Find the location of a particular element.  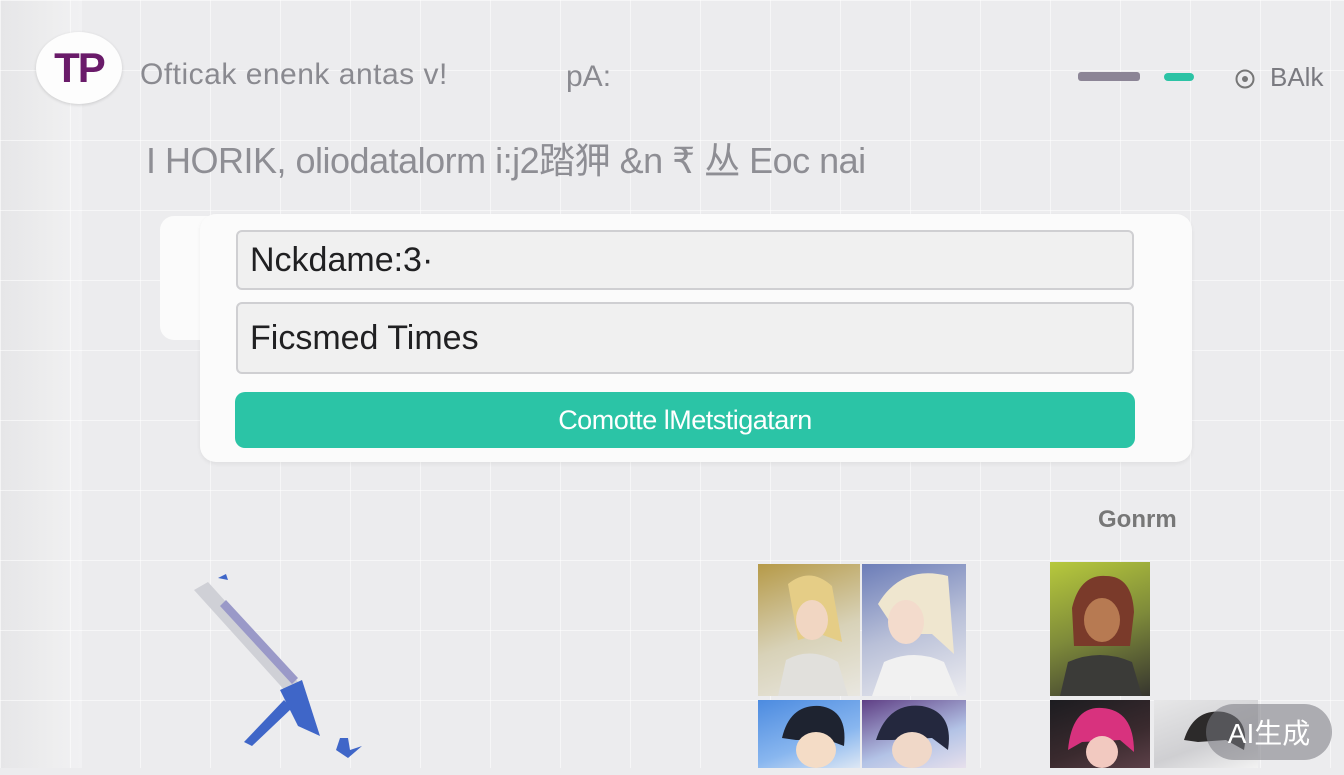

ai-generated-watermark: AI生成 is located at coordinates (1269, 732).